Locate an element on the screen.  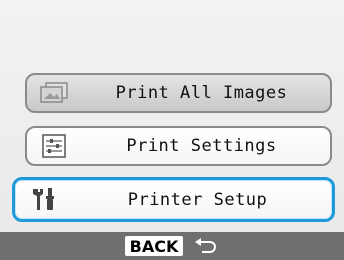
back-button: BACK is located at coordinates (154, 246).